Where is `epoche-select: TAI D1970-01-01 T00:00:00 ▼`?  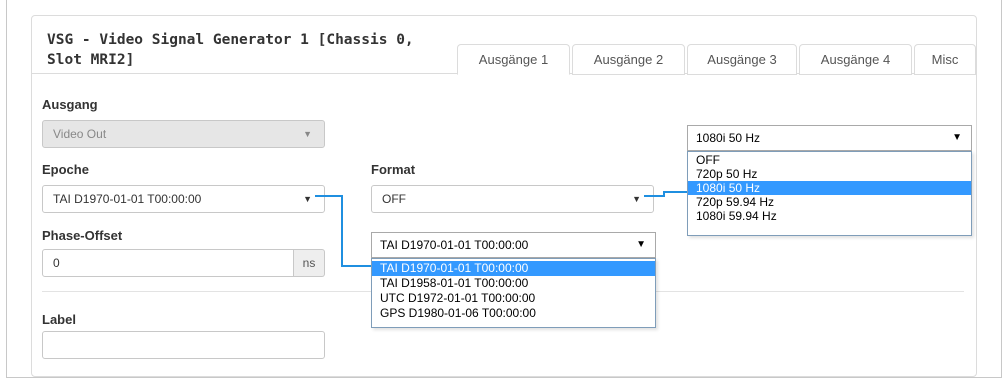 epoche-select: TAI D1970-01-01 T00:00:00 ▼ is located at coordinates (183, 199).